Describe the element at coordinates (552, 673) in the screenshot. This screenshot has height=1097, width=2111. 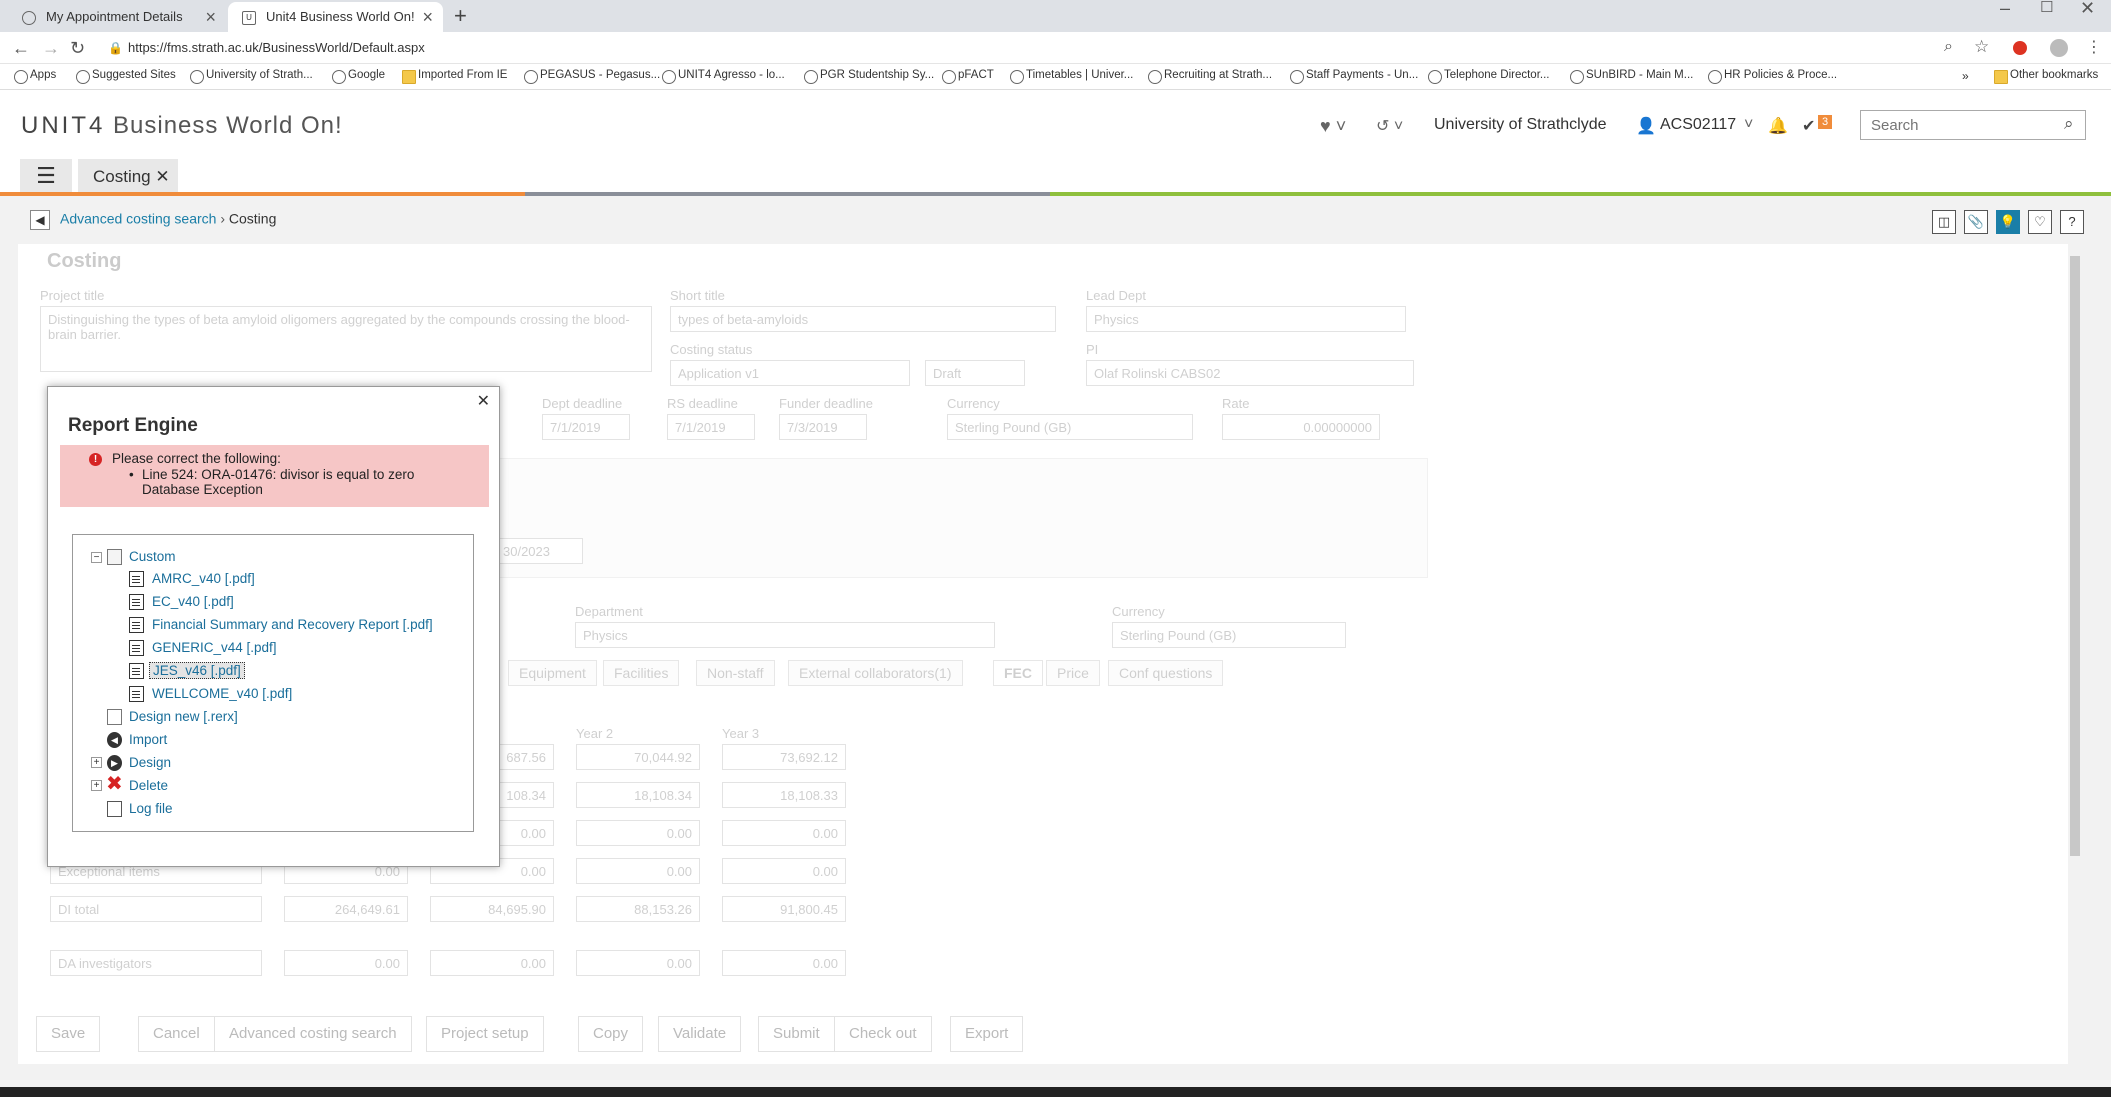
I see `tab-equipment: Equipment` at that location.